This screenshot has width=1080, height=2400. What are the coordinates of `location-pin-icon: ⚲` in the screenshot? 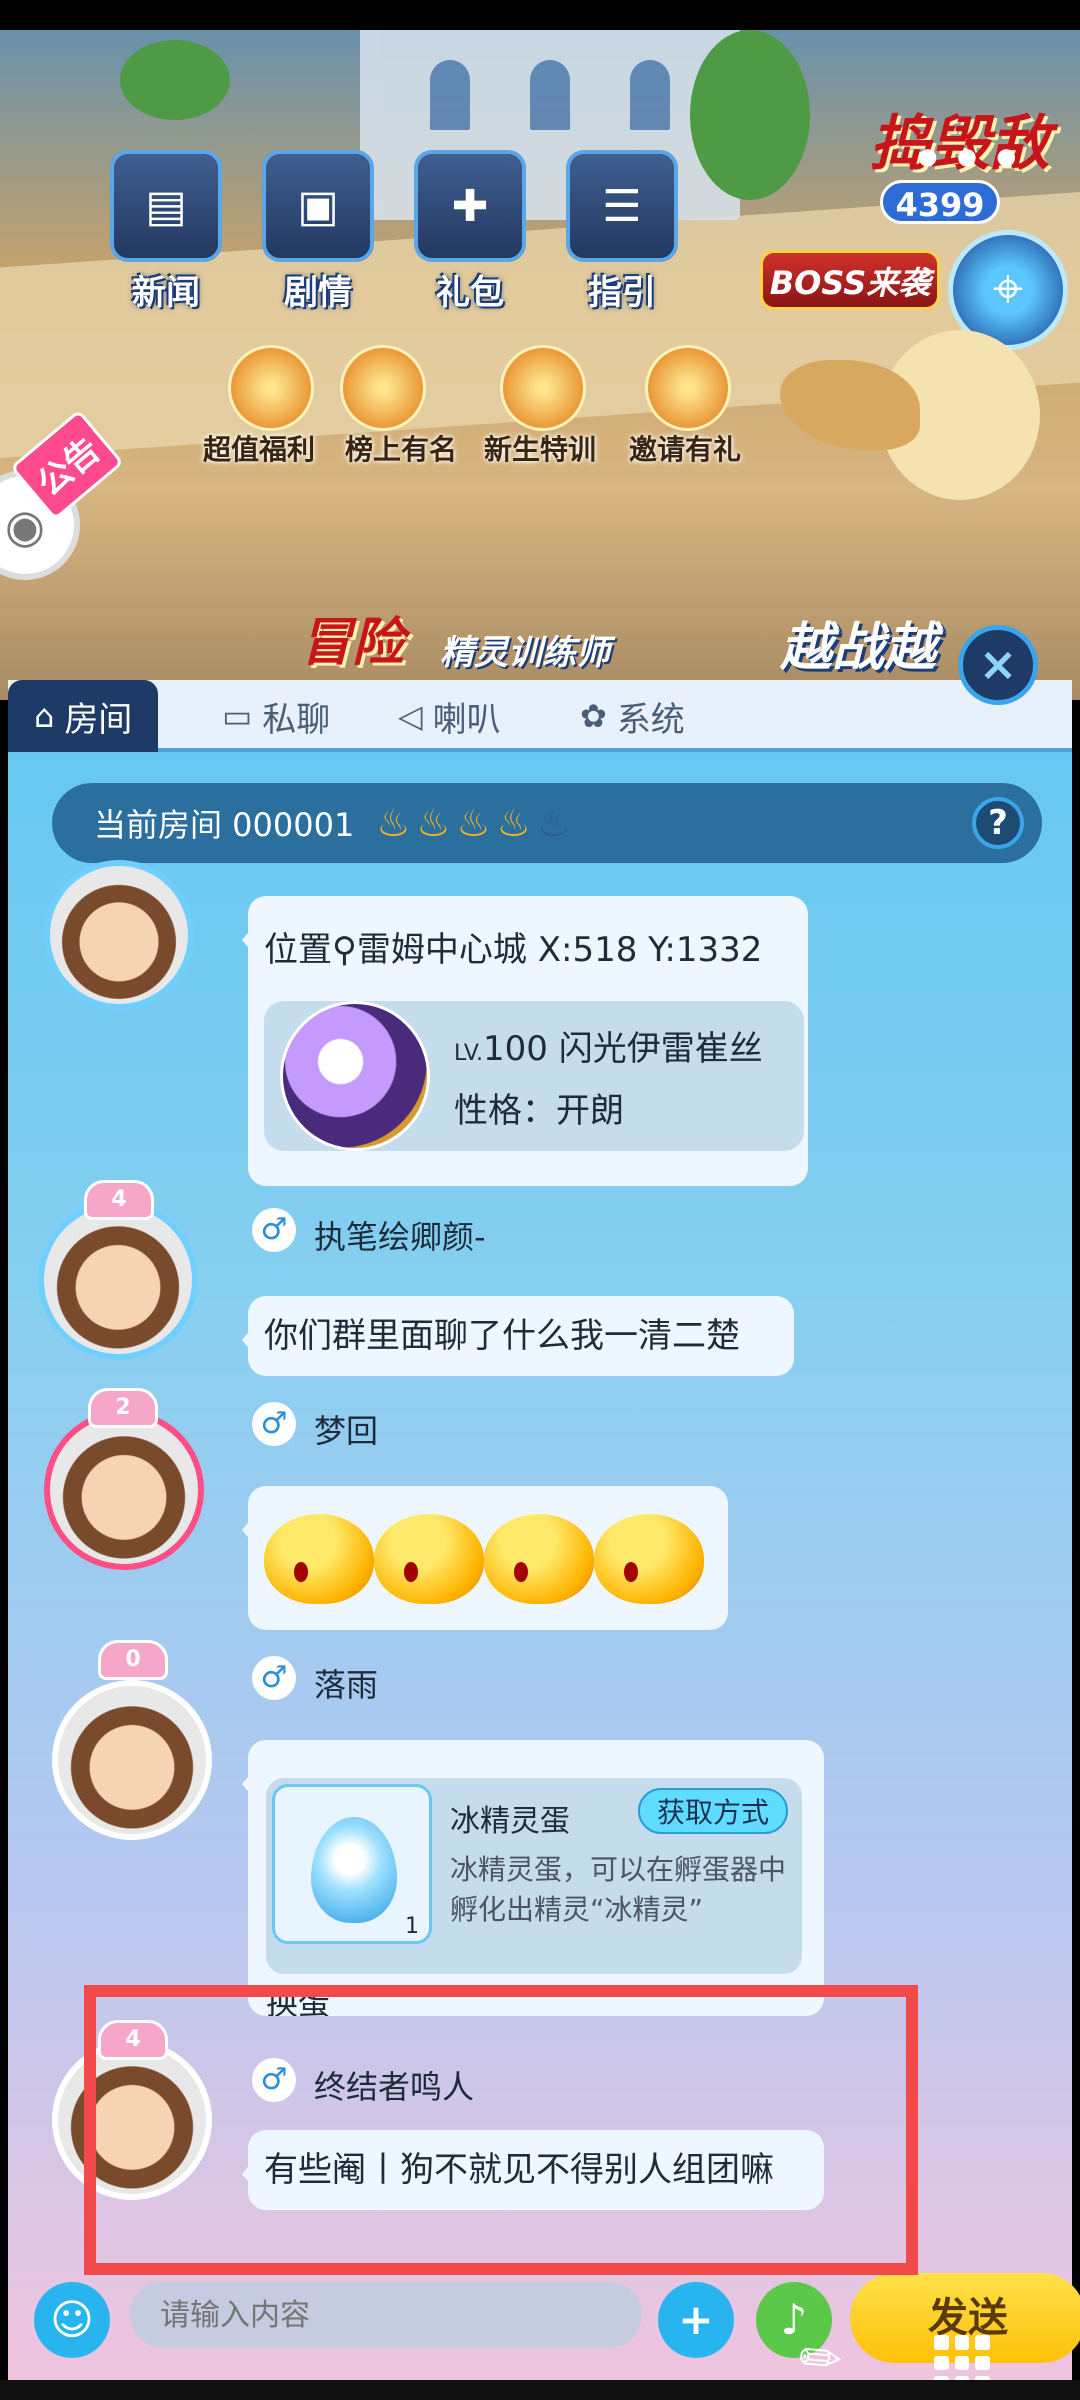 It's located at (344, 950).